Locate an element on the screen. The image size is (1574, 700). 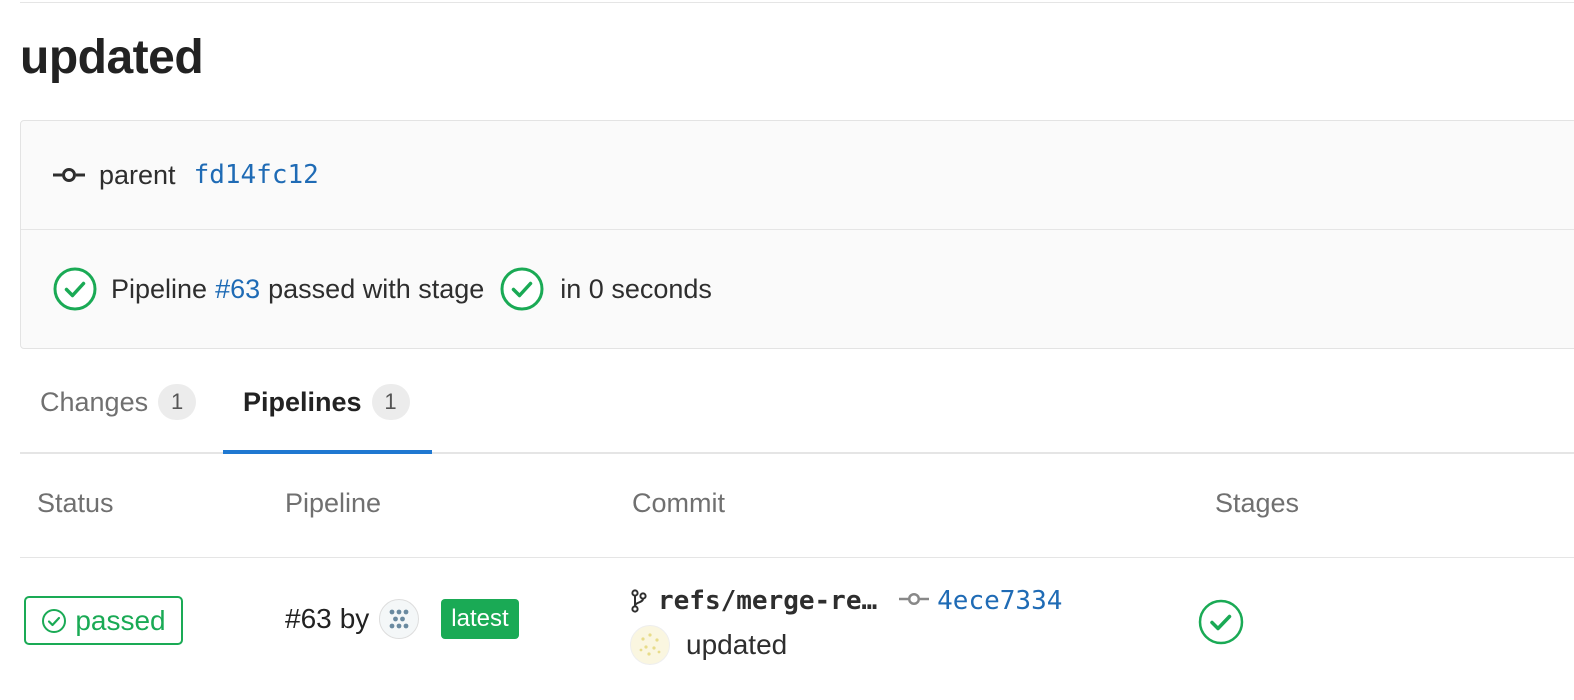
pipeline-by-text: by is located at coordinates (354, 618).